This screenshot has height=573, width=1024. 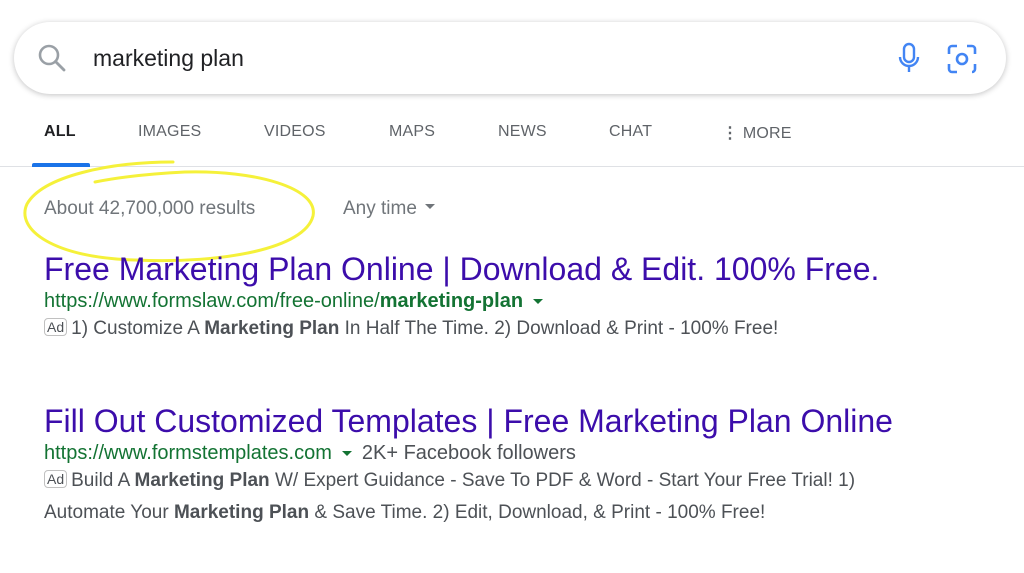 What do you see at coordinates (412, 132) in the screenshot?
I see `tab-maps: MAPS` at bounding box center [412, 132].